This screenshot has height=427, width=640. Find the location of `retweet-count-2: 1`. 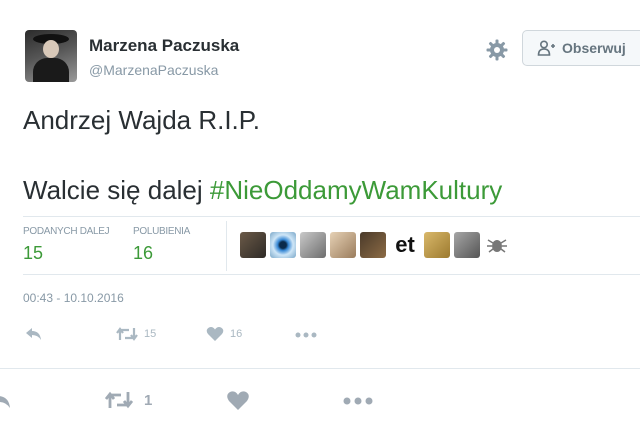

retweet-count-2: 1 is located at coordinates (148, 400).